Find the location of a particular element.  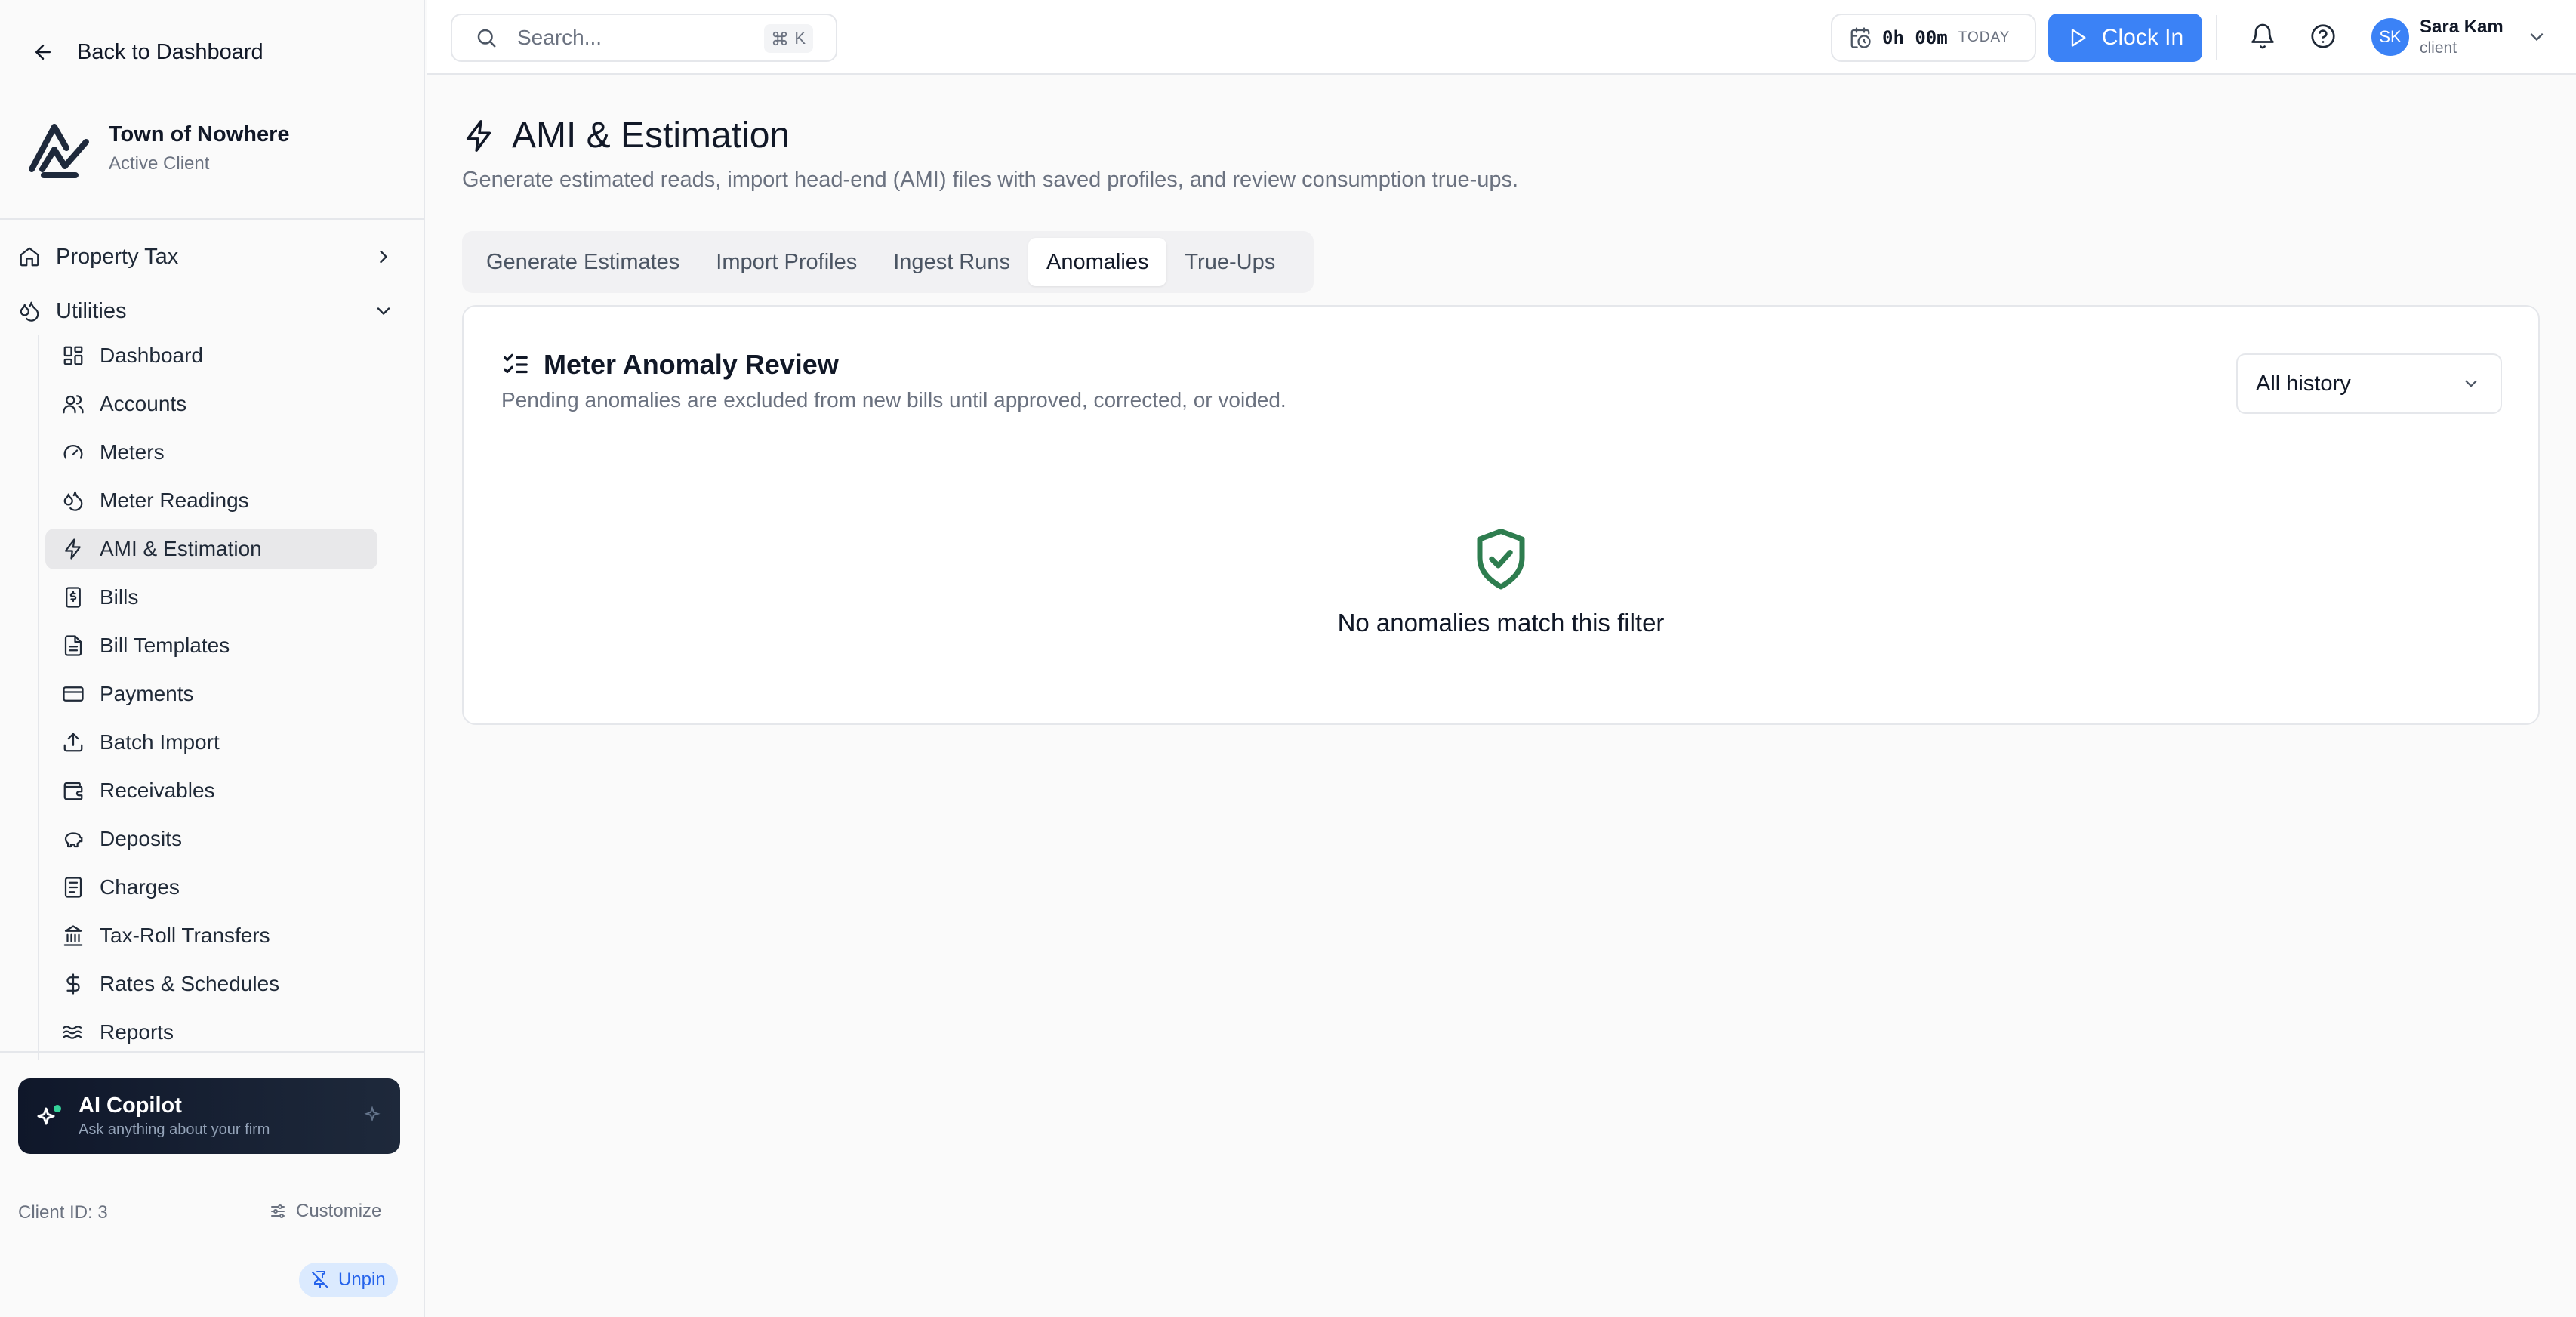

nav-group-label: Utilities is located at coordinates (91, 310).